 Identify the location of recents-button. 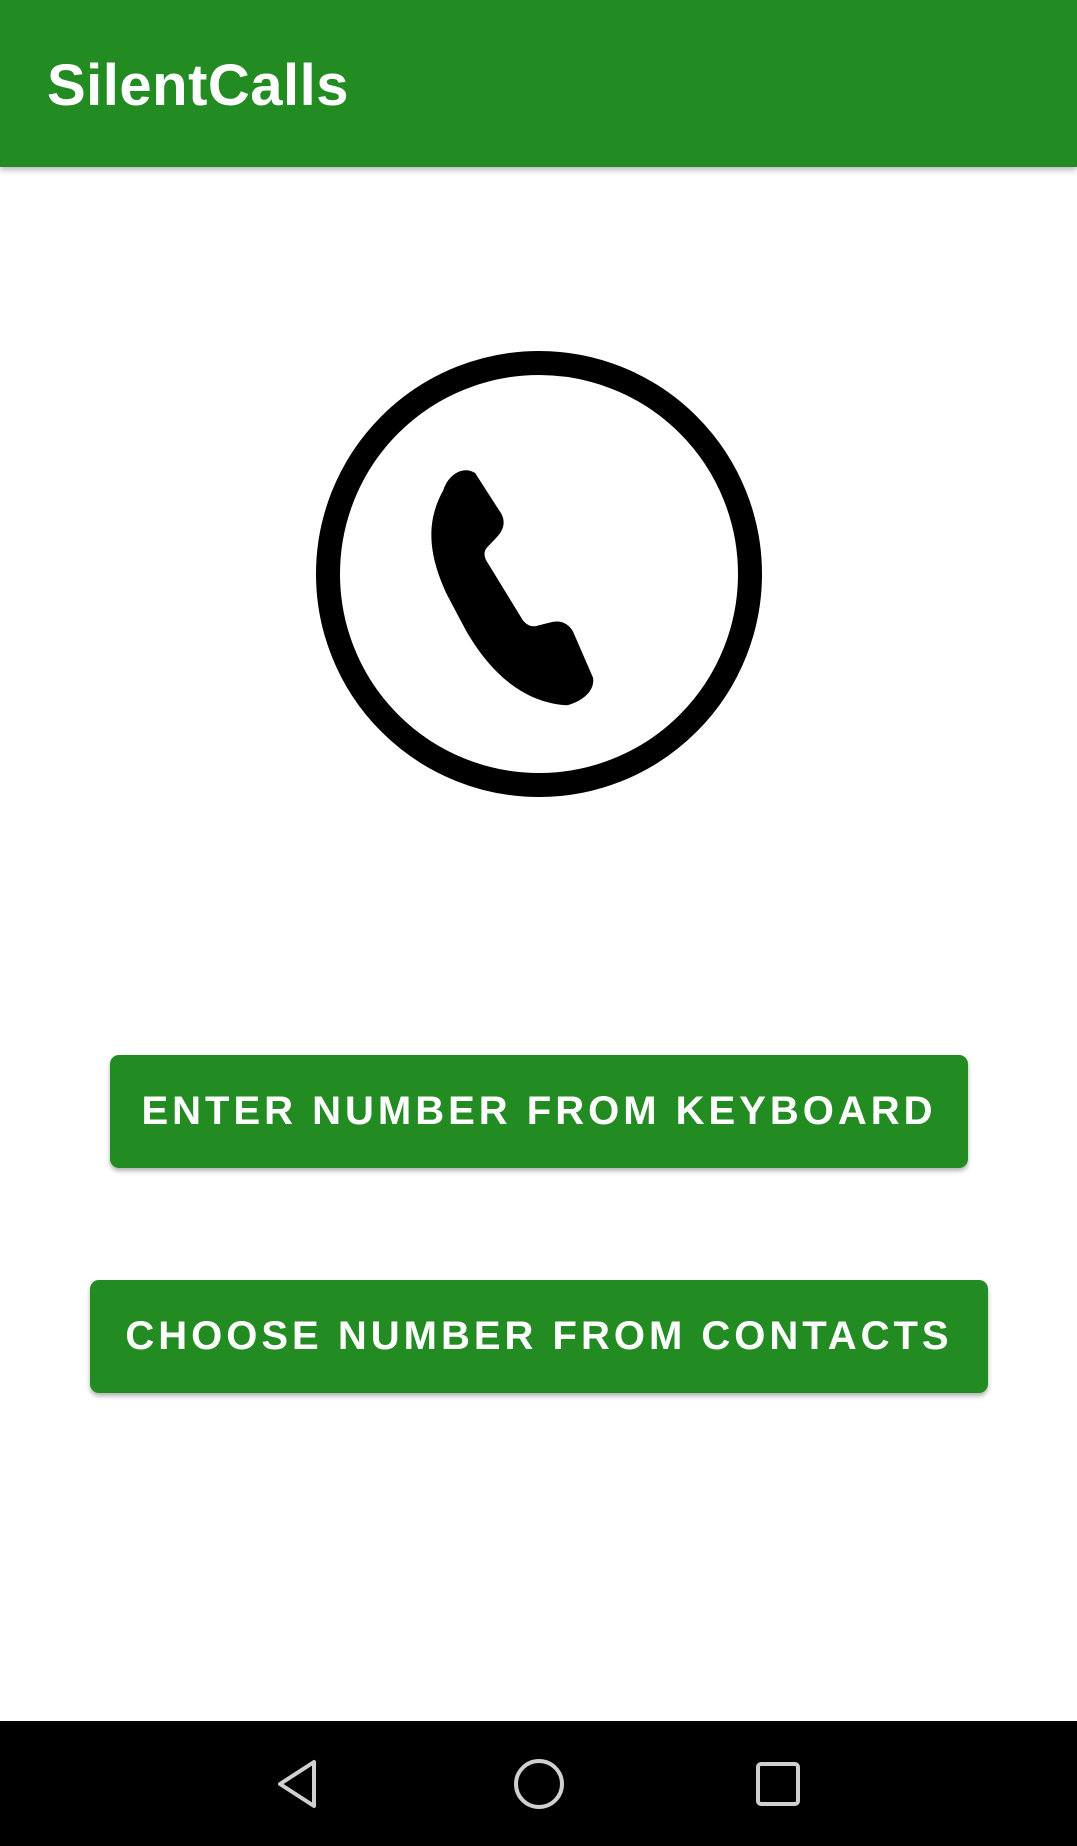
(778, 1783).